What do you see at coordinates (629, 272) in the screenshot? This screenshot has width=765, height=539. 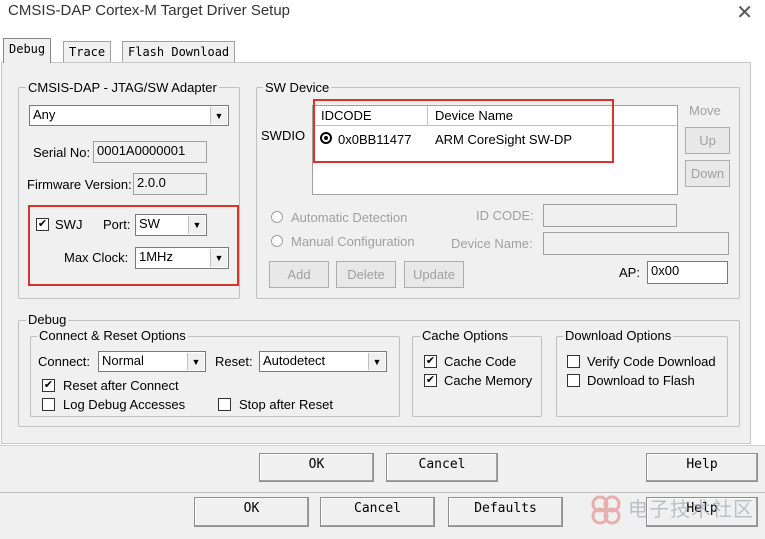 I see `ap-label: AP:` at bounding box center [629, 272].